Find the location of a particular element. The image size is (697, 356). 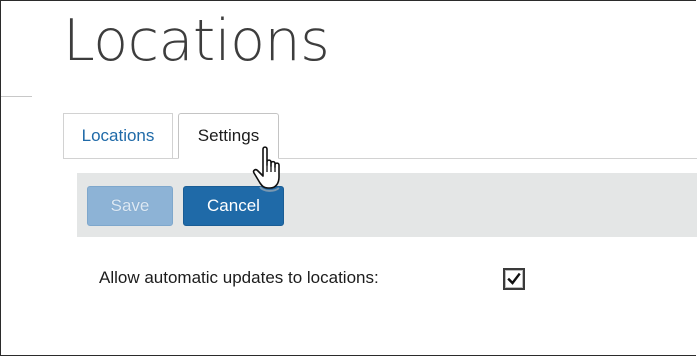

auto-update-checkbox is located at coordinates (514, 279).